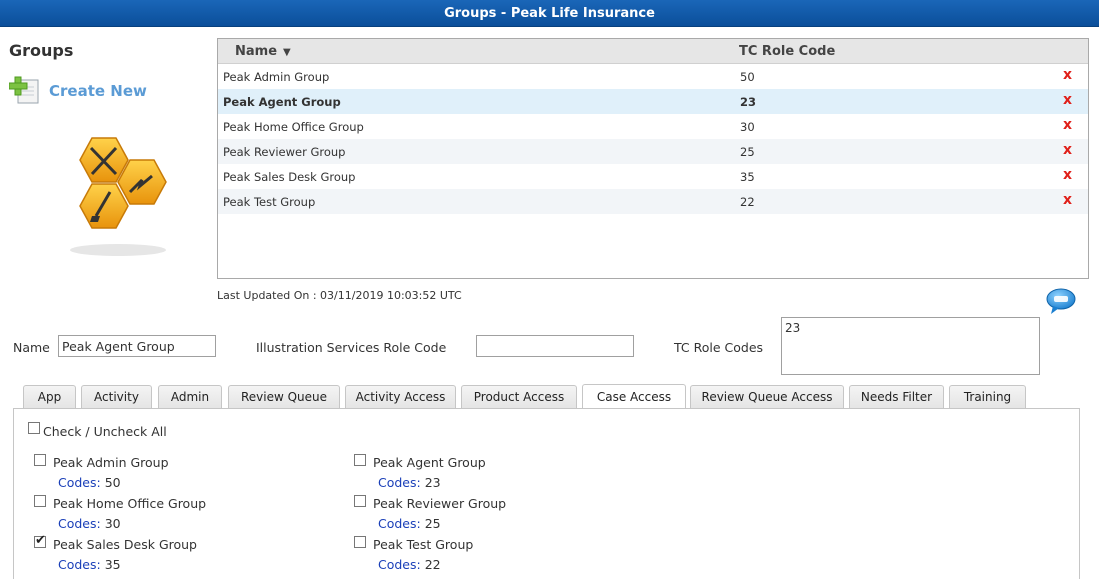 The width and height of the screenshot is (1099, 579). What do you see at coordinates (747, 202) in the screenshot?
I see `row-code: 22` at bounding box center [747, 202].